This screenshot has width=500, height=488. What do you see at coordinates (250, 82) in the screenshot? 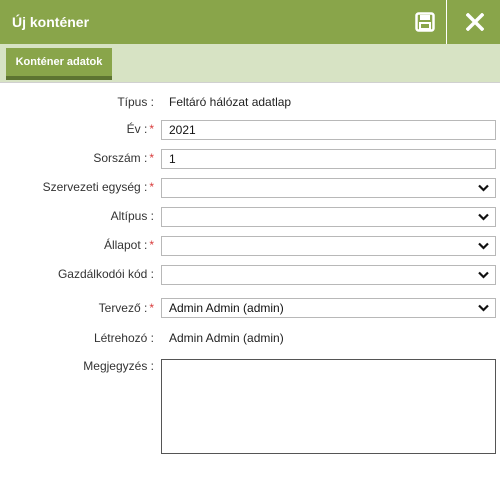
I see `tab-divider` at bounding box center [250, 82].